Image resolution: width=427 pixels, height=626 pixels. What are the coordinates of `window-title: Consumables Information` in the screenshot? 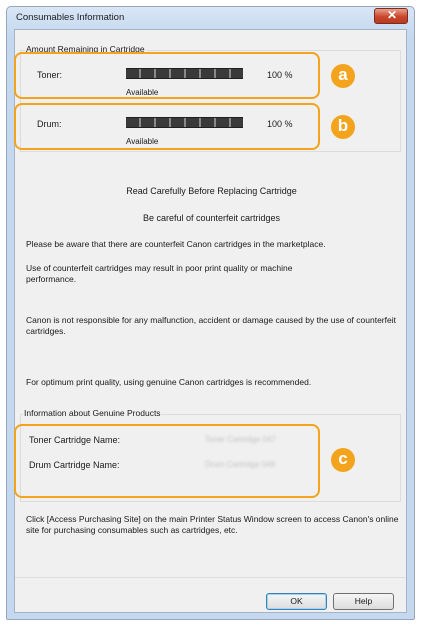 It's located at (70, 17).